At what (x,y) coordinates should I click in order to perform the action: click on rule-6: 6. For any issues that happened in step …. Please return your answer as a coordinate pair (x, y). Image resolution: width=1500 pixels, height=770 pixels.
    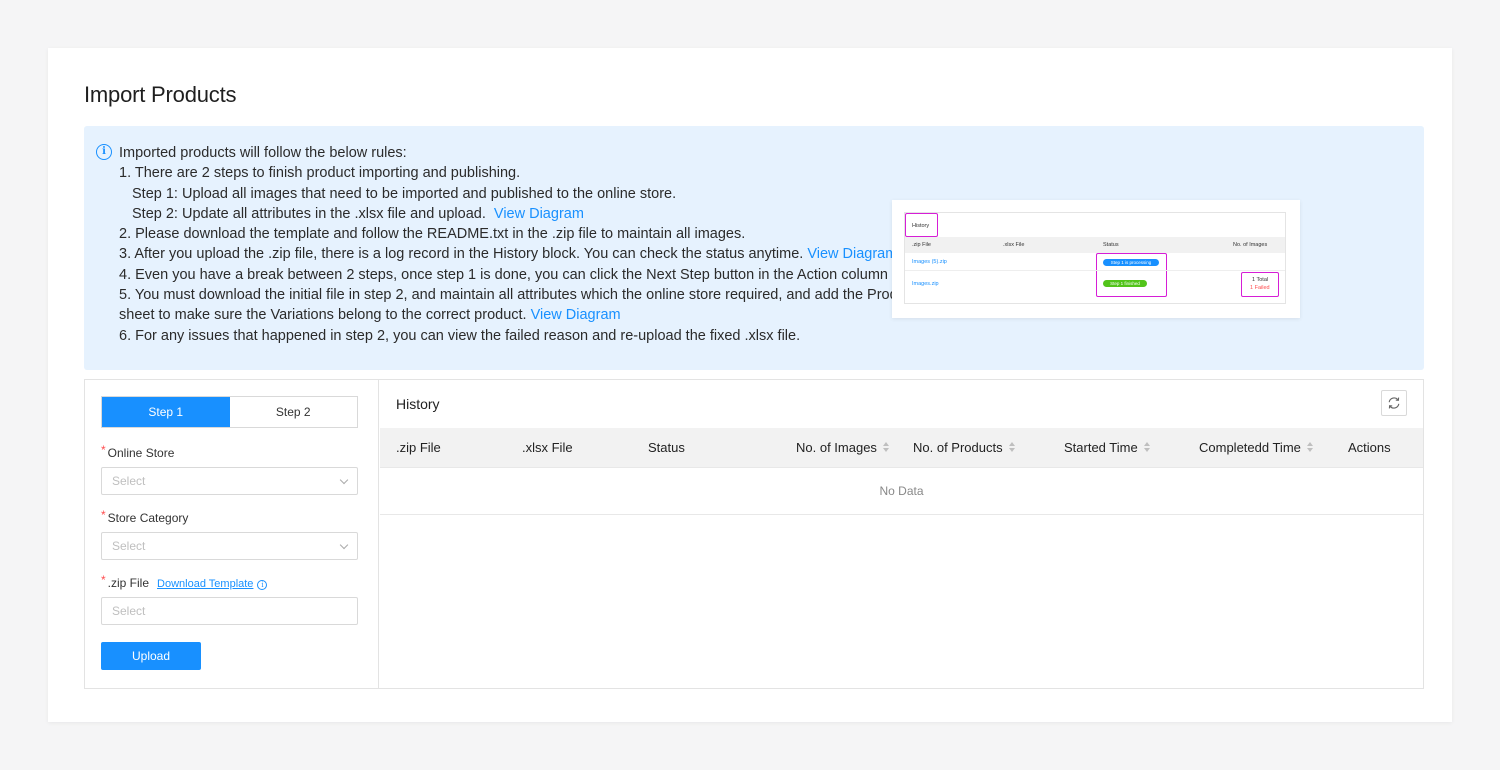
    Looking at the image, I should click on (460, 335).